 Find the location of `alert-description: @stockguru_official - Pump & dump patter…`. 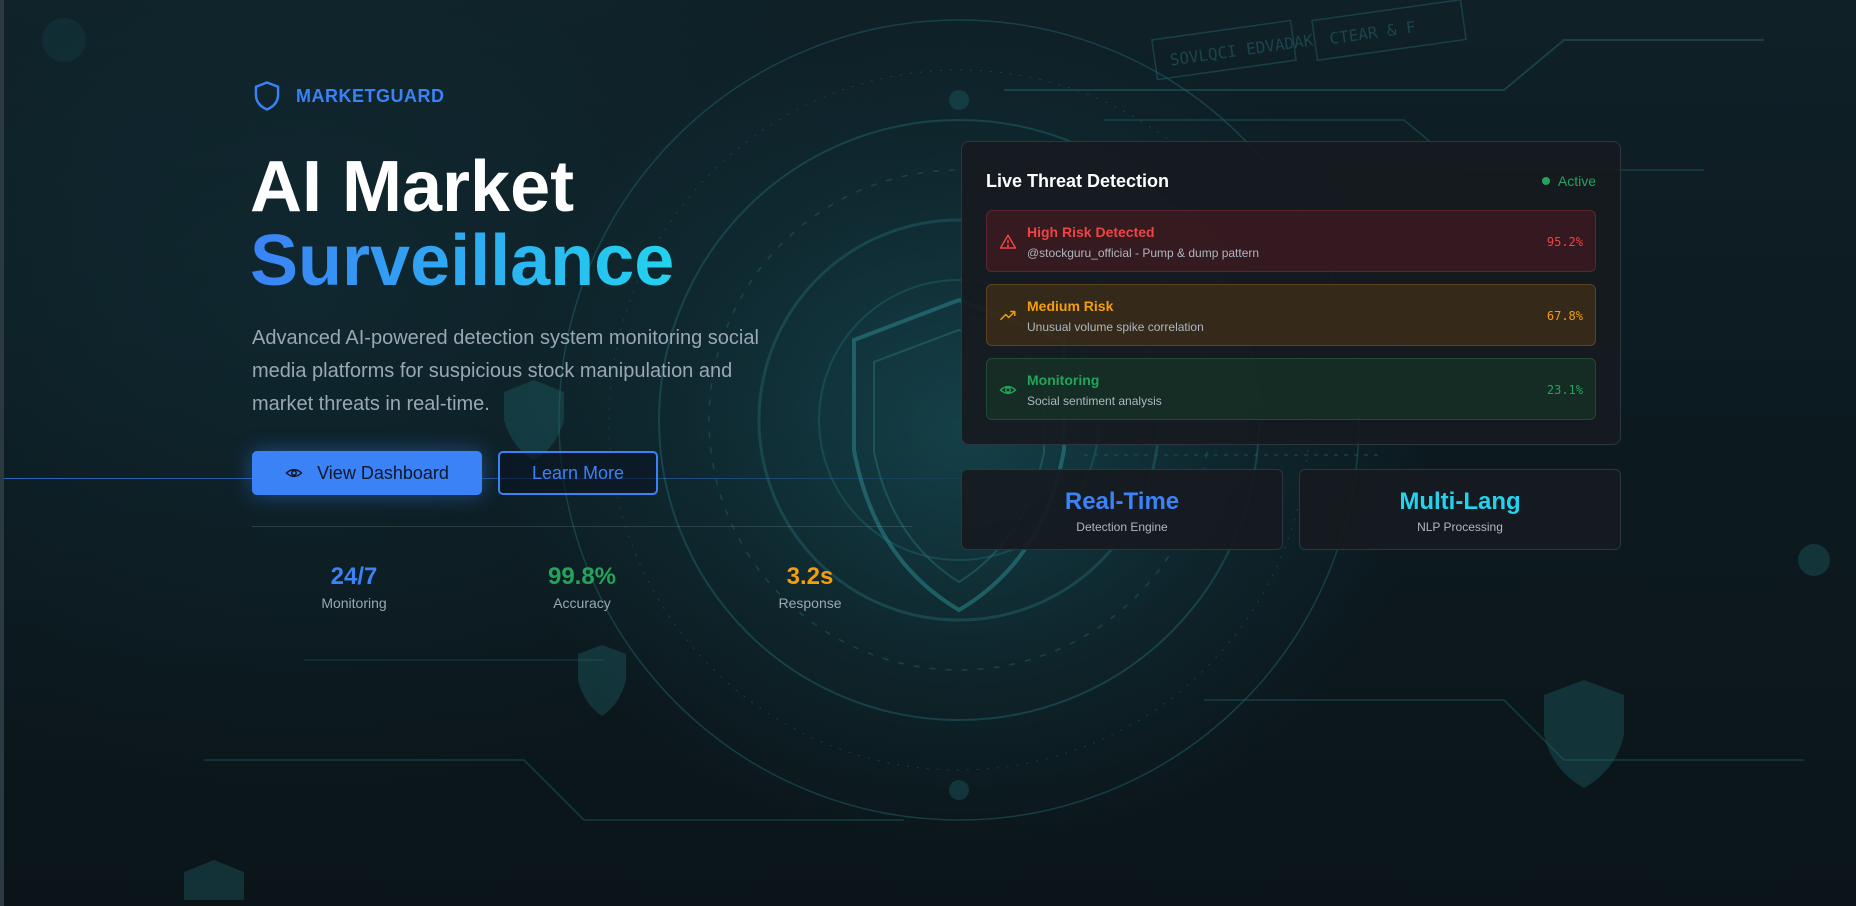

alert-description: @stockguru_official - Pump & dump patter… is located at coordinates (1143, 253).